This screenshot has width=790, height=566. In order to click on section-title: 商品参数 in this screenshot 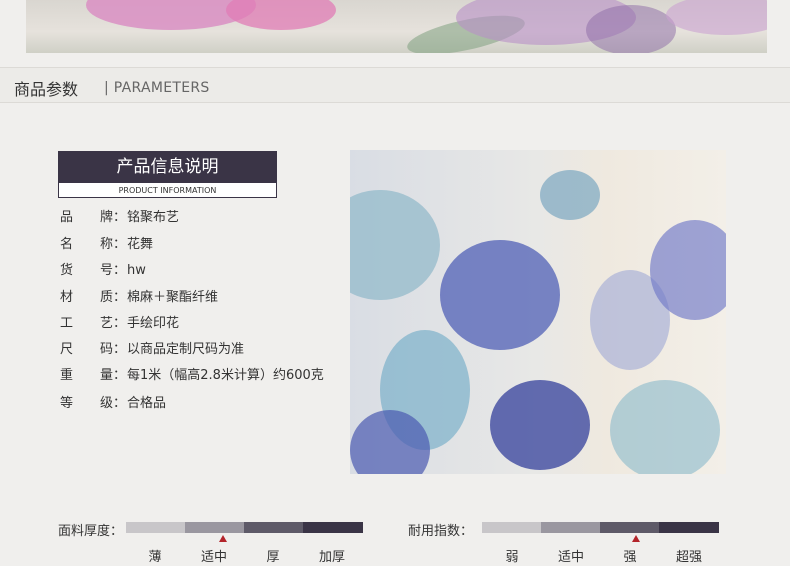, I will do `click(46, 89)`.